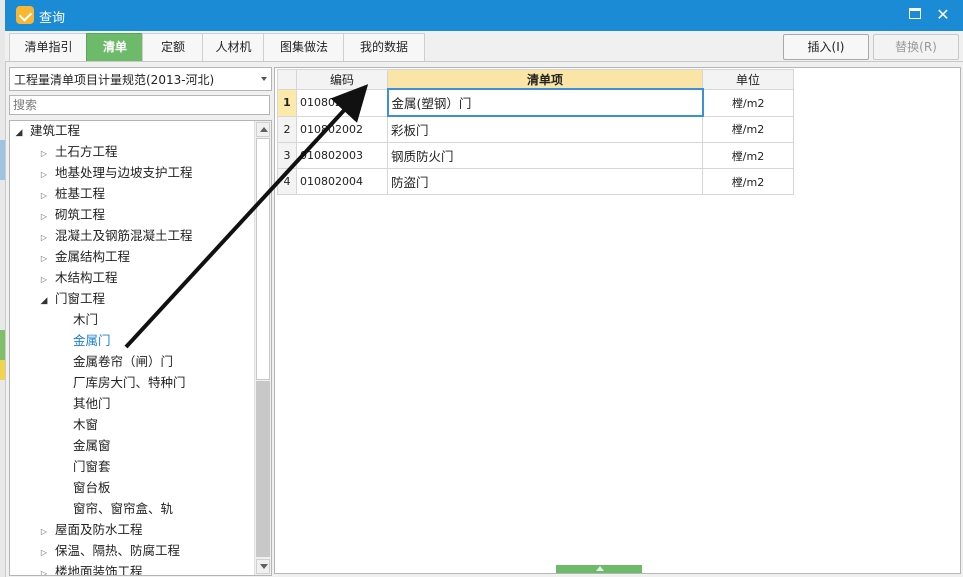  Describe the element at coordinates (342, 155) in the screenshot. I see `code-cell: 010802003` at that location.